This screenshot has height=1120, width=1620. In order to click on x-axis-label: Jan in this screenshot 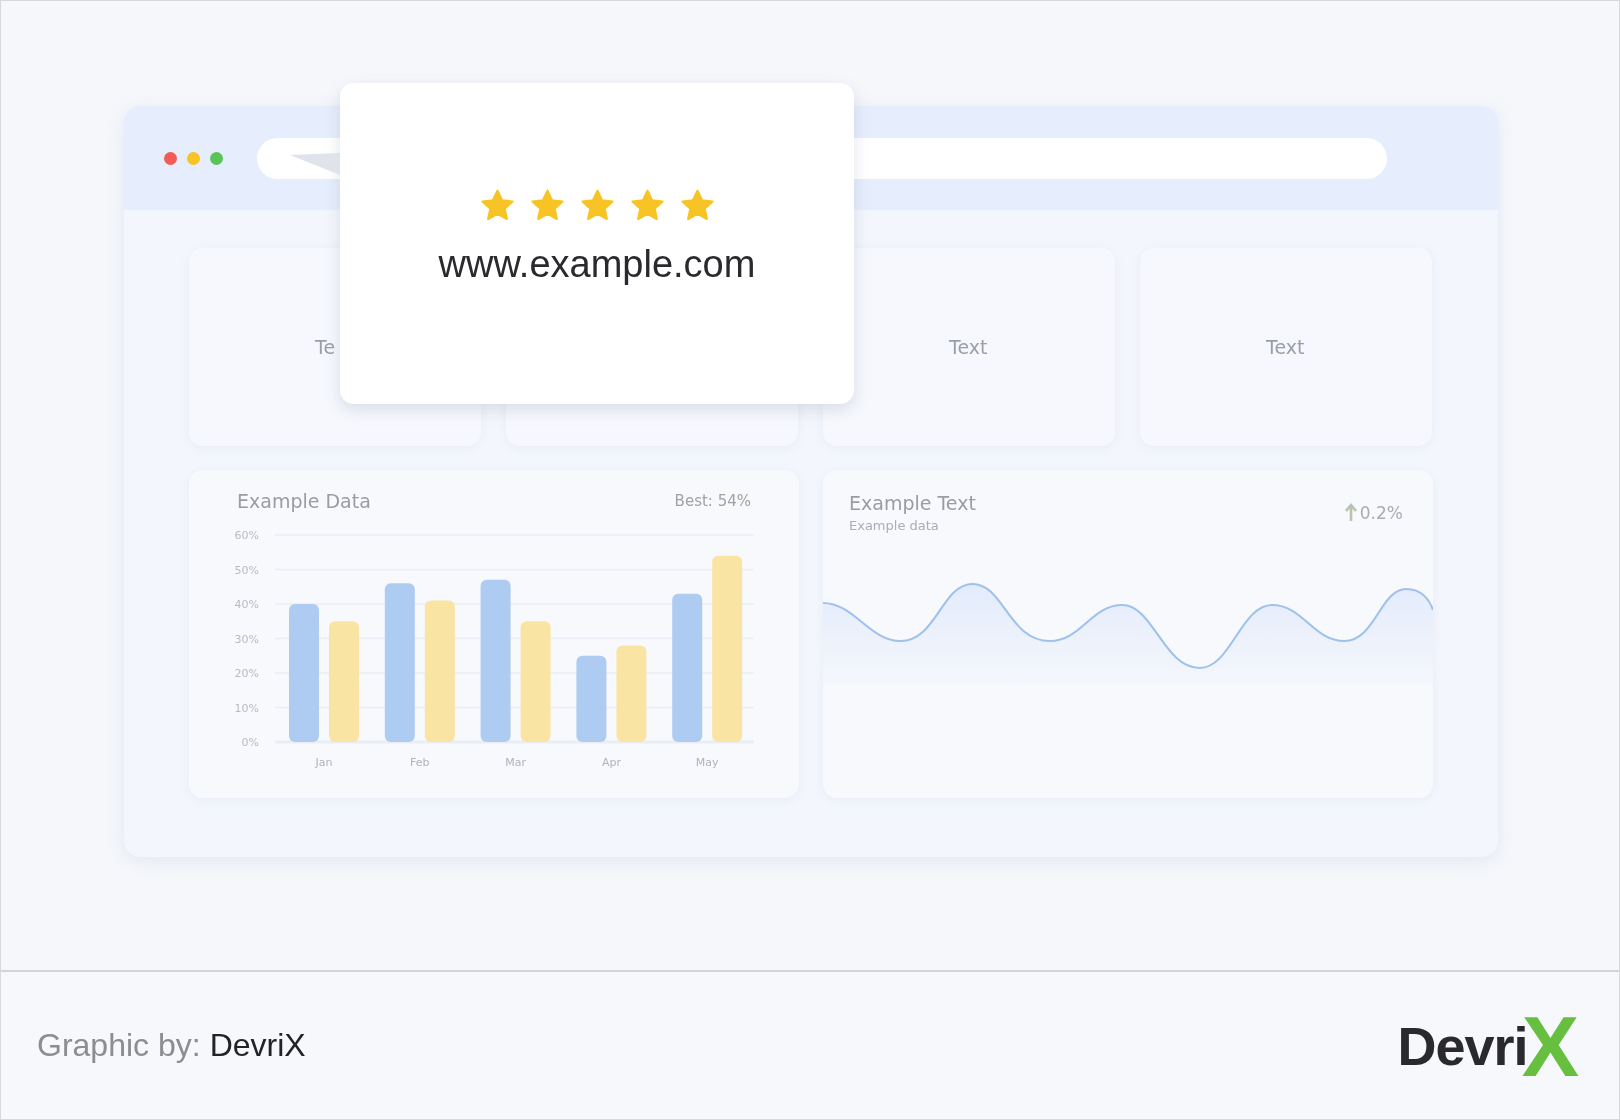, I will do `click(324, 762)`.